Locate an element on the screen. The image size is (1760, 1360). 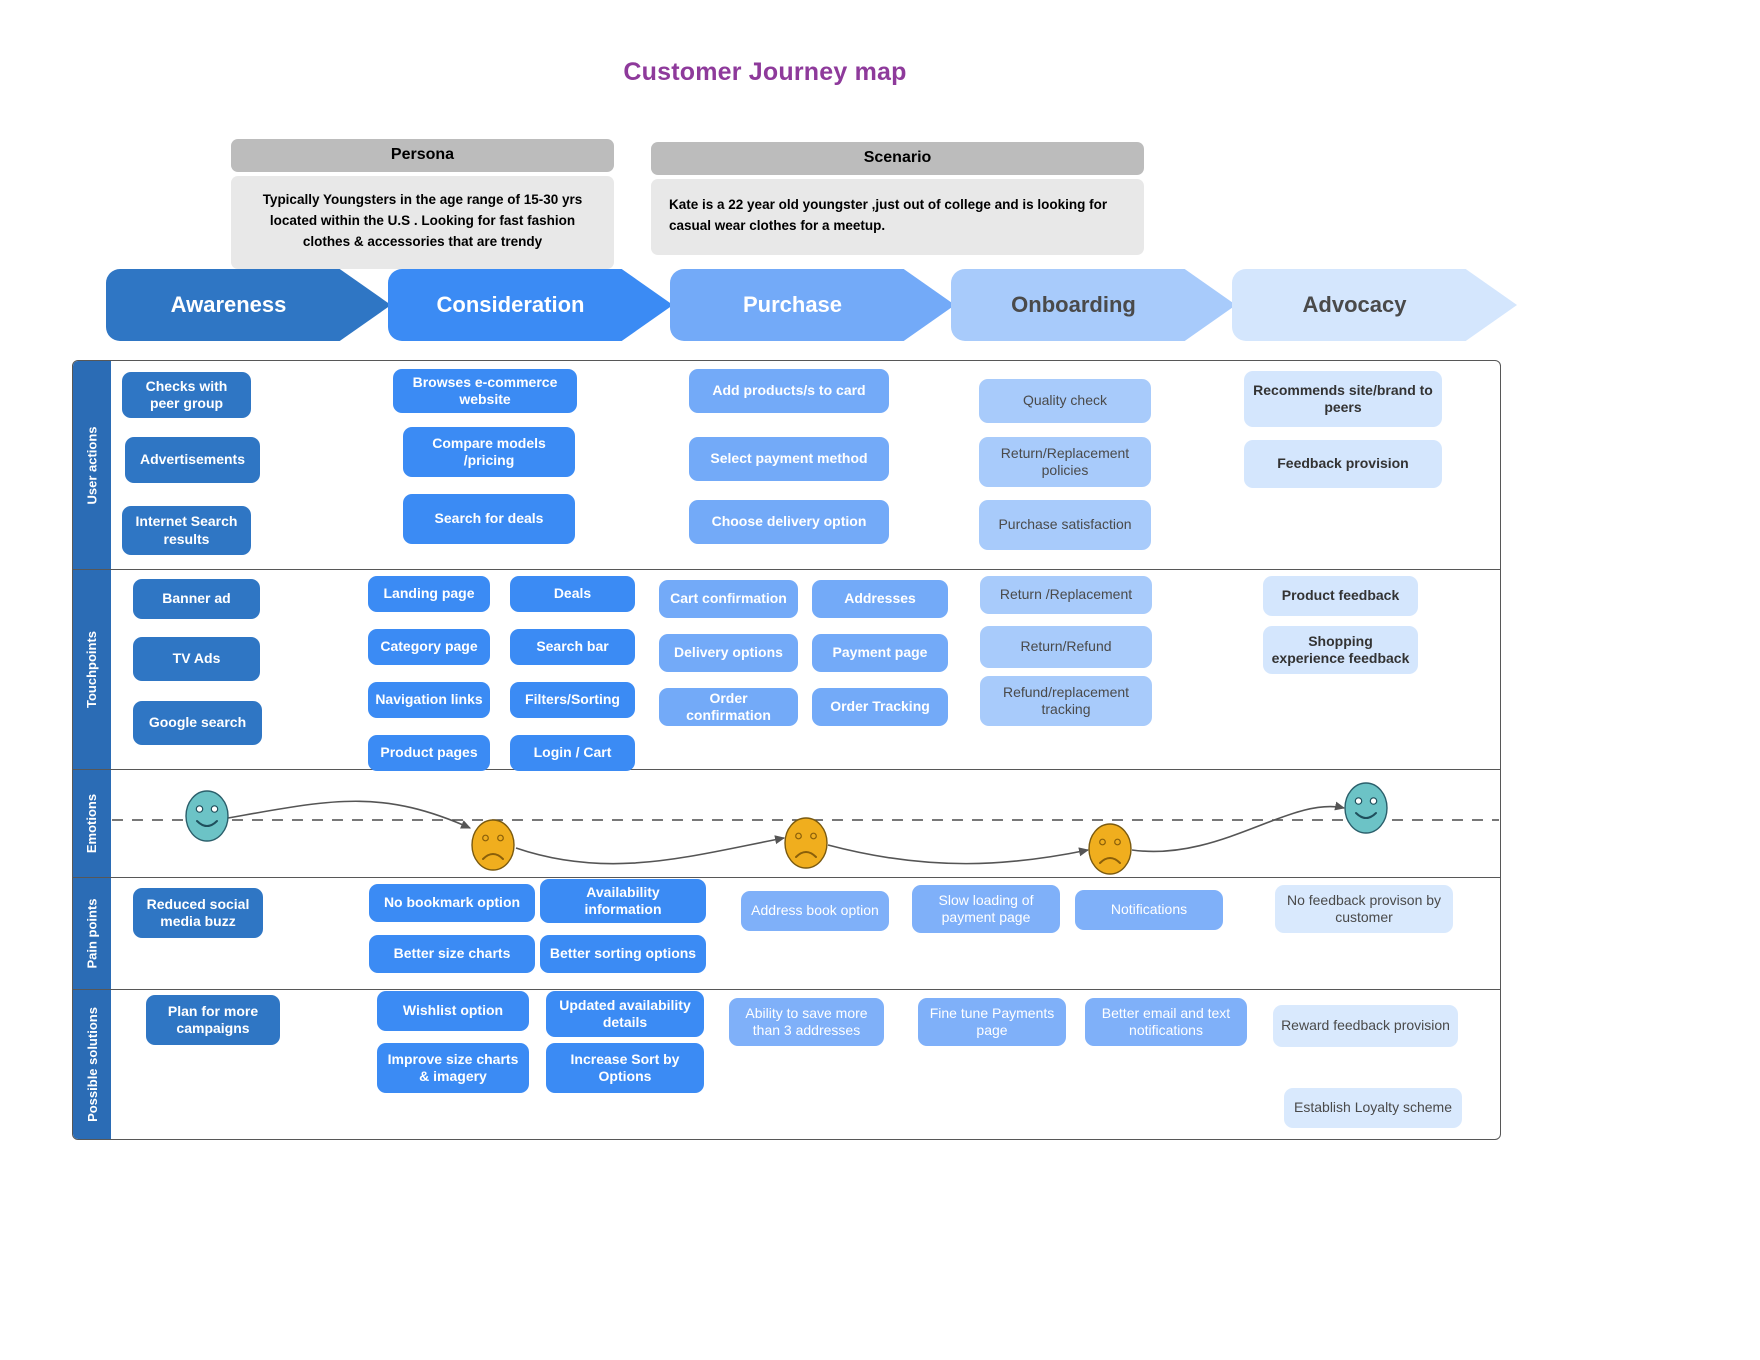
emotion-face-consideration is located at coordinates (493, 845).